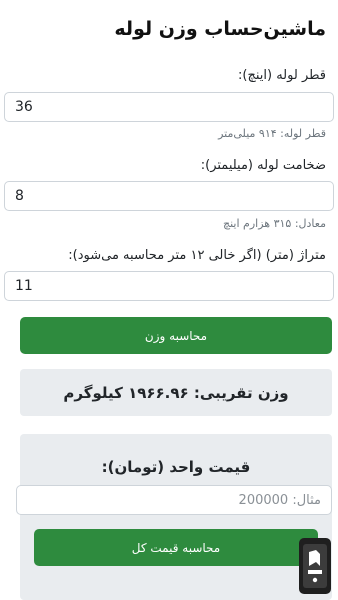 The width and height of the screenshot is (338, 600). I want to click on thickness-label: ضخامت لوله (میلیمتر):, so click(263, 165).